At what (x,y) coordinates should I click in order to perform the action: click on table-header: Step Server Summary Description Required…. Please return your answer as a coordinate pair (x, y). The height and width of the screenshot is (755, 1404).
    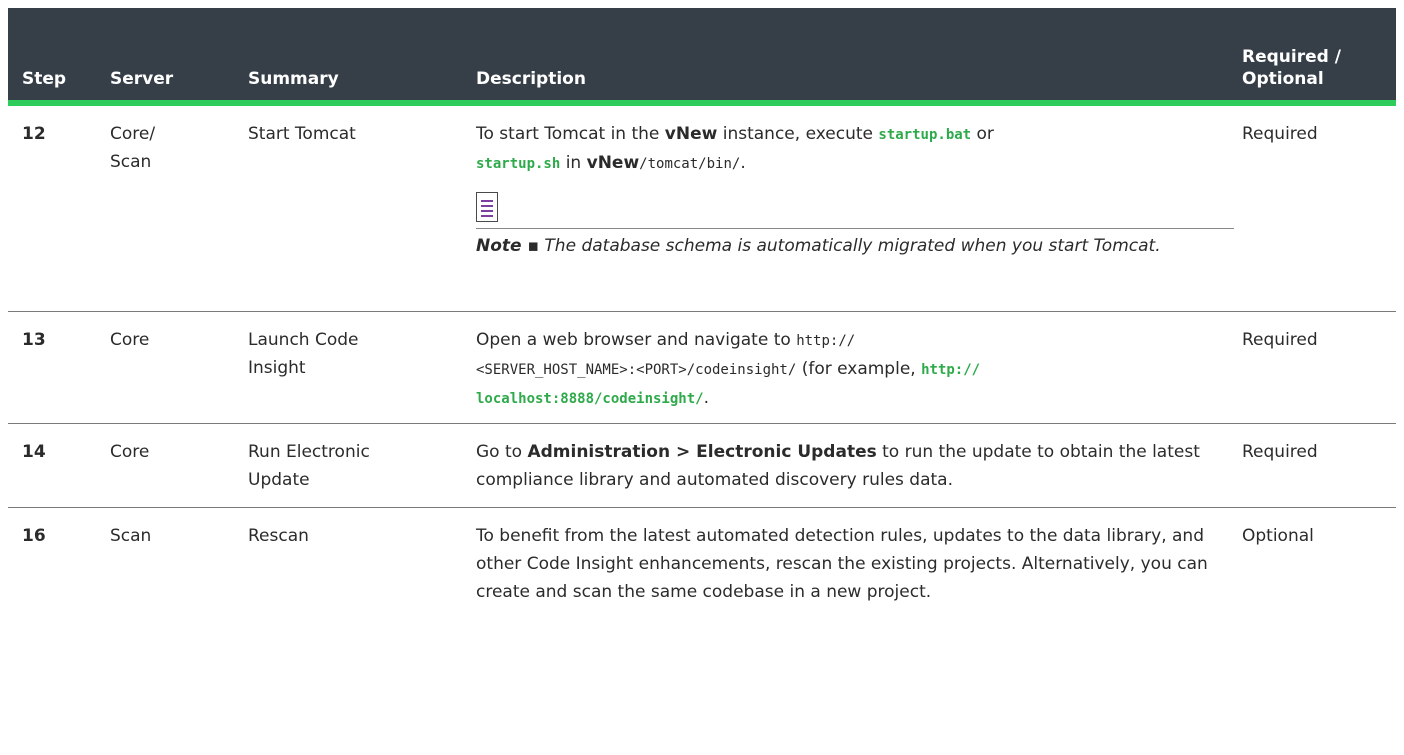
    Looking at the image, I should click on (702, 54).